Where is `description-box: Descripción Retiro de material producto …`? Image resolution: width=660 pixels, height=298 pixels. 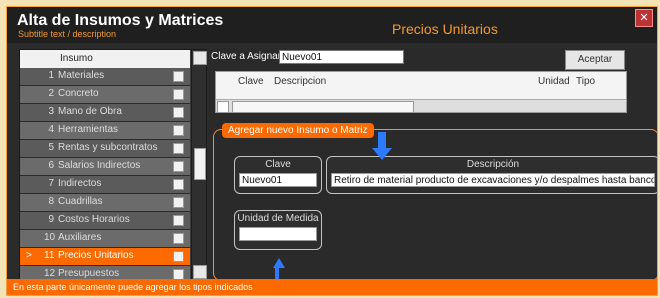 description-box: Descripción Retiro de material producto … is located at coordinates (491, 175).